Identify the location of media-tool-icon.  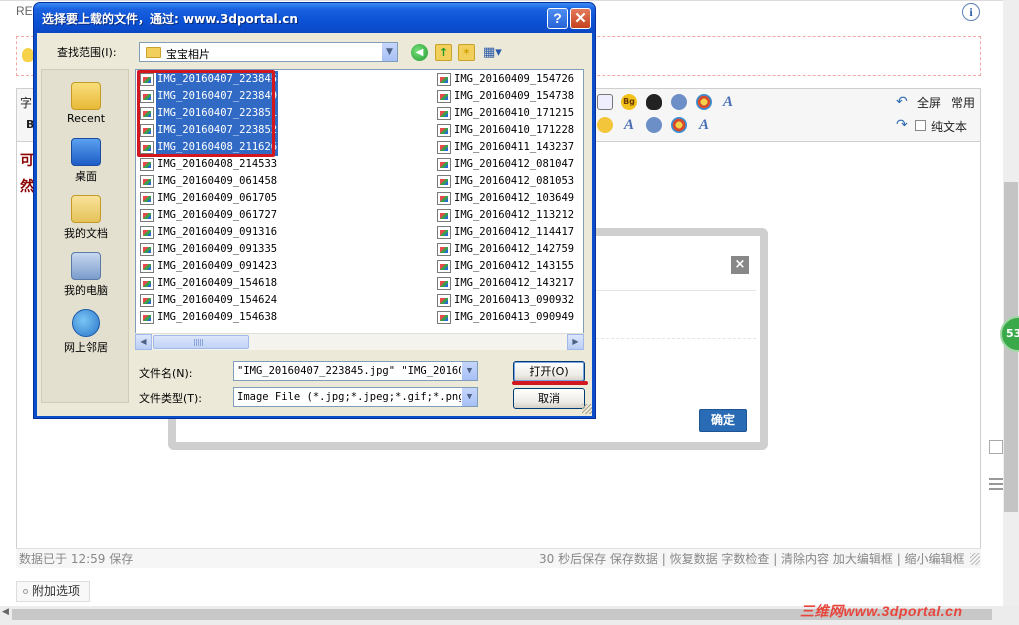
(679, 102).